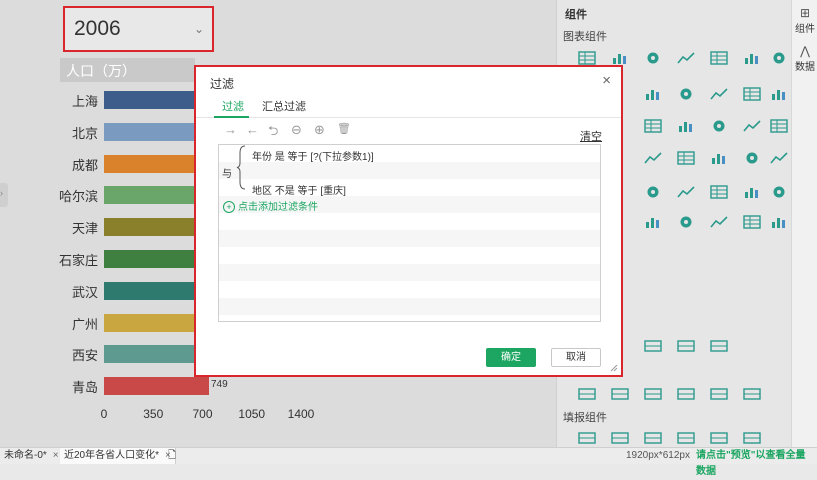 This screenshot has height=480, width=817. I want to click on indent-right-icon: →, so click(230, 129).